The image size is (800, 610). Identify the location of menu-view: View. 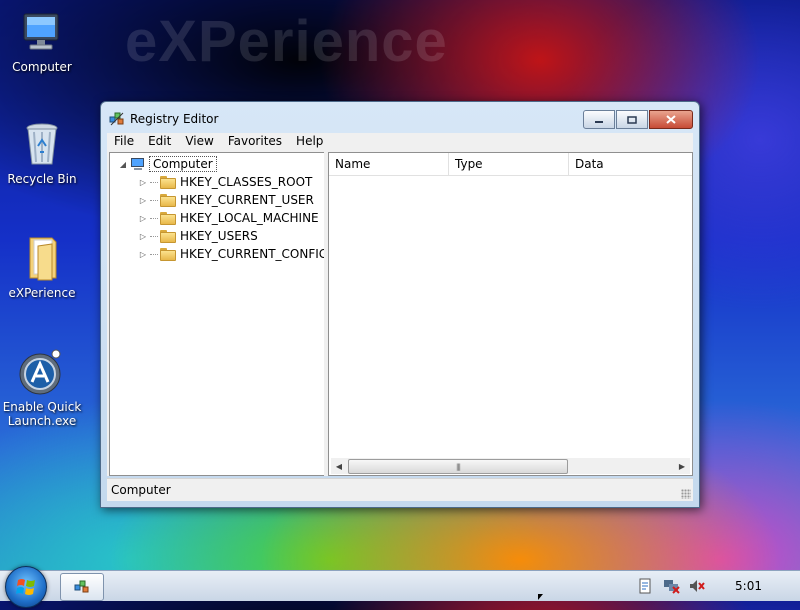
(199, 141).